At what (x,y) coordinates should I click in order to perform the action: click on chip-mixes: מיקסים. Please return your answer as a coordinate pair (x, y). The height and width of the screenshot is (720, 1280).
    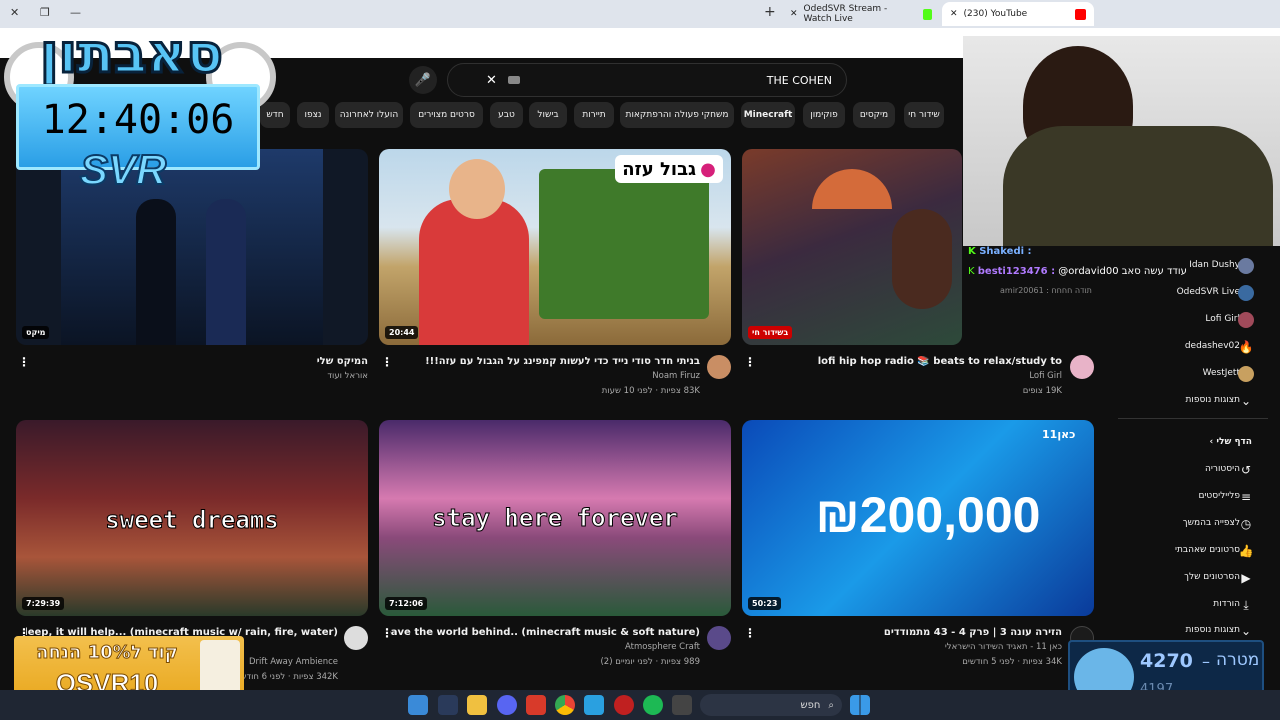
    Looking at the image, I should click on (874, 115).